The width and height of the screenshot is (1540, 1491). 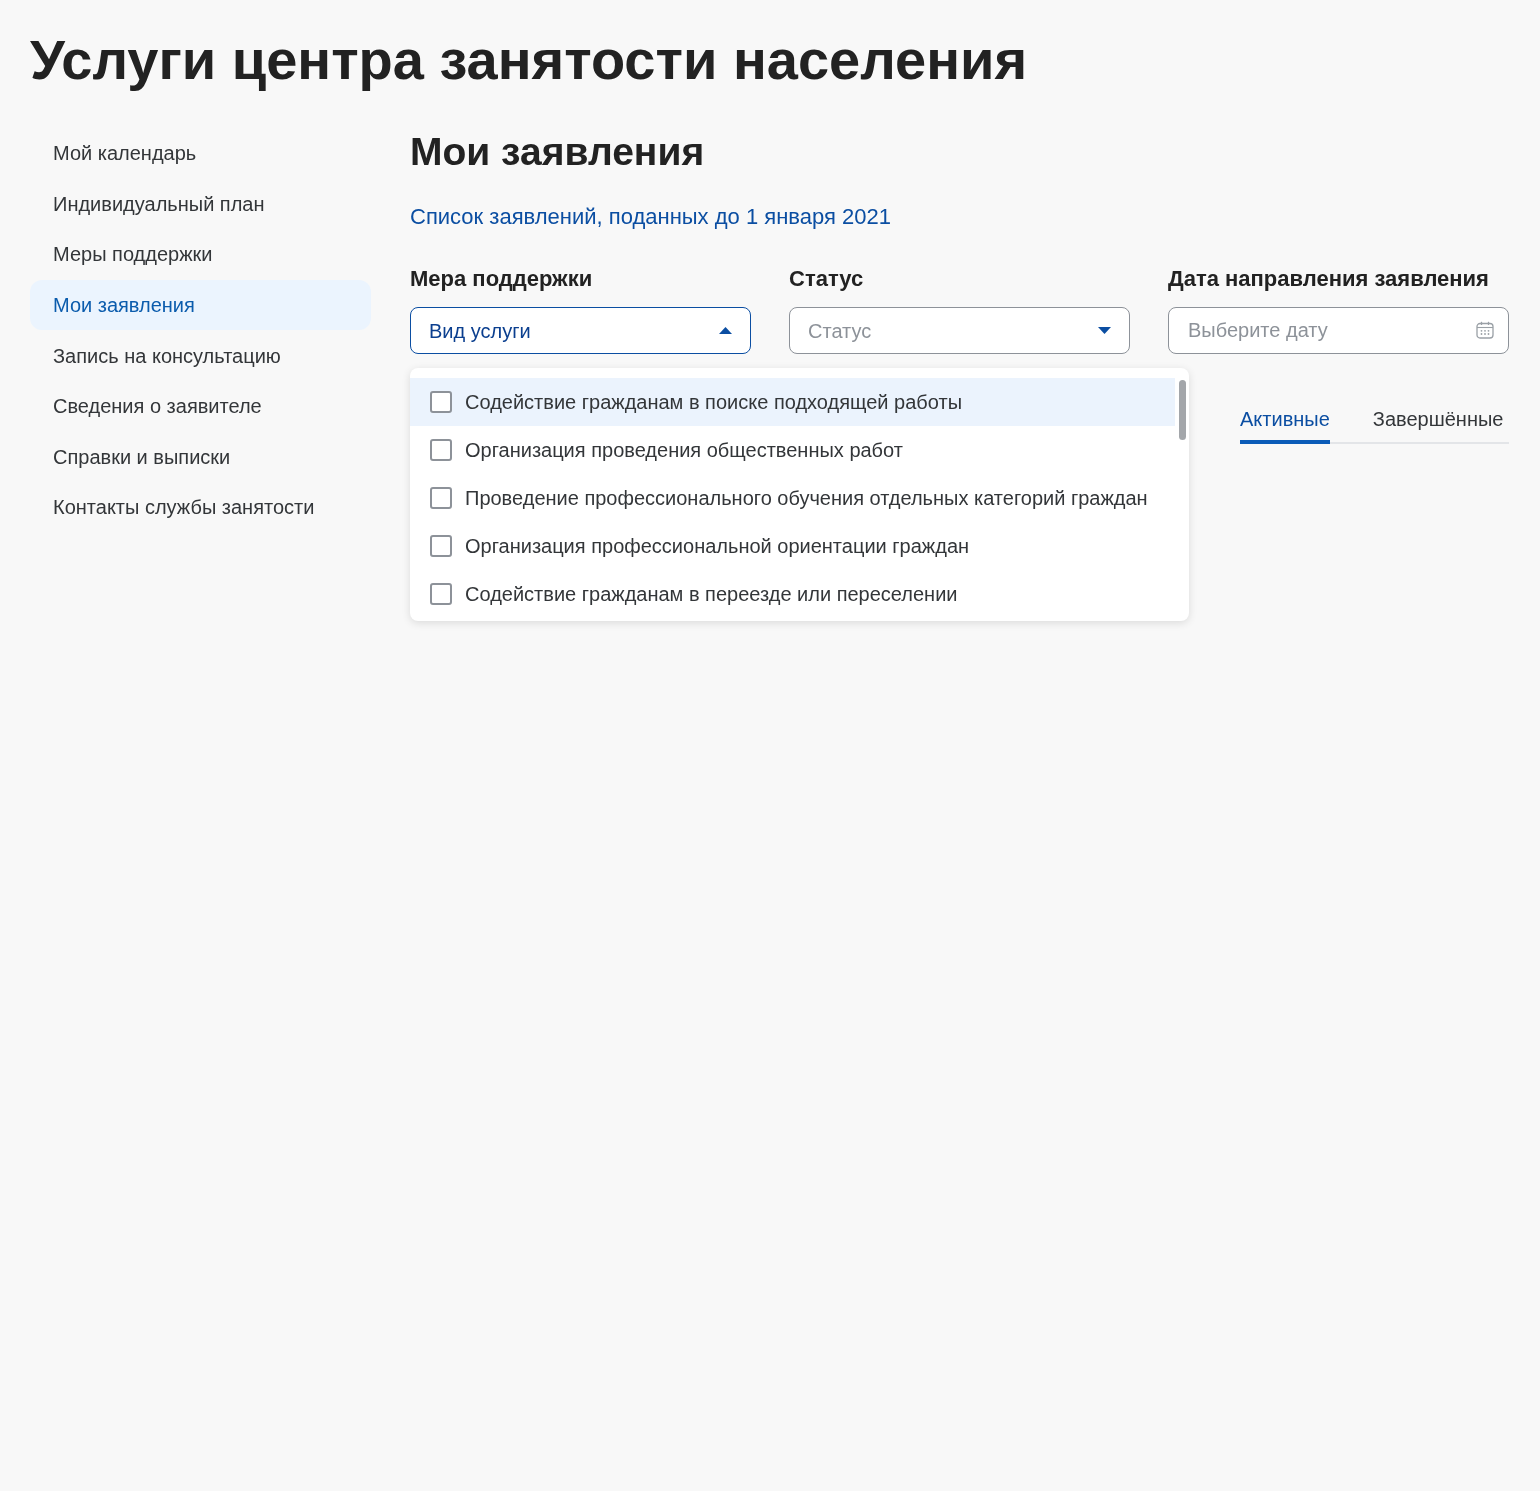 I want to click on calendar-icon, so click(x=1485, y=330).